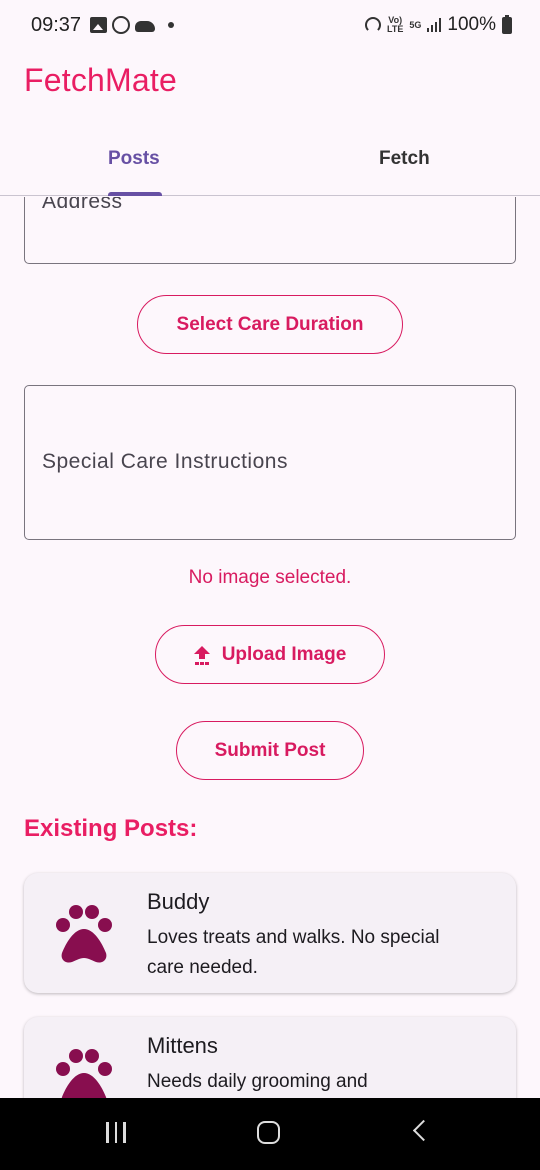  I want to click on home-icon, so click(268, 1132).